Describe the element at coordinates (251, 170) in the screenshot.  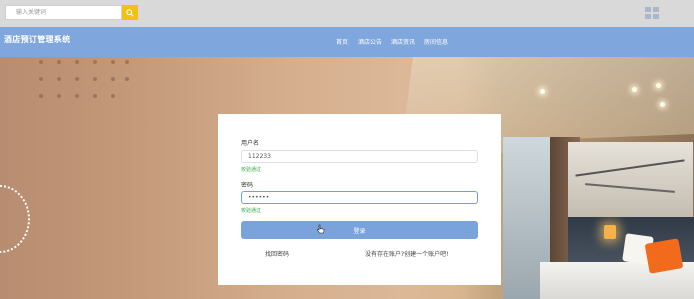
I see `username-status: 校验通过` at that location.